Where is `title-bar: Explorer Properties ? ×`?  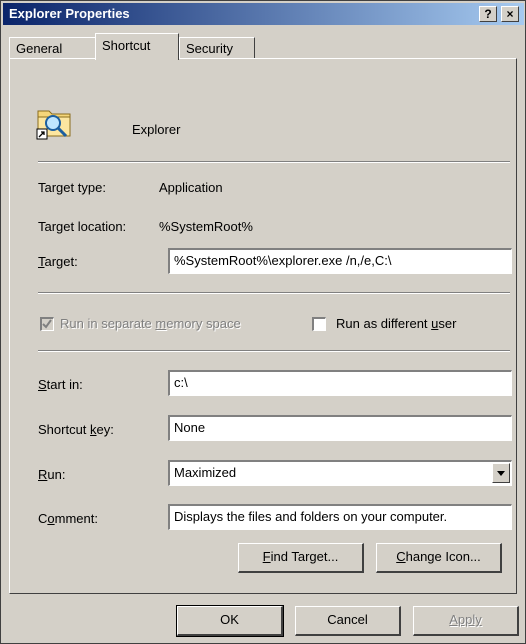 title-bar: Explorer Properties ? × is located at coordinates (263, 14).